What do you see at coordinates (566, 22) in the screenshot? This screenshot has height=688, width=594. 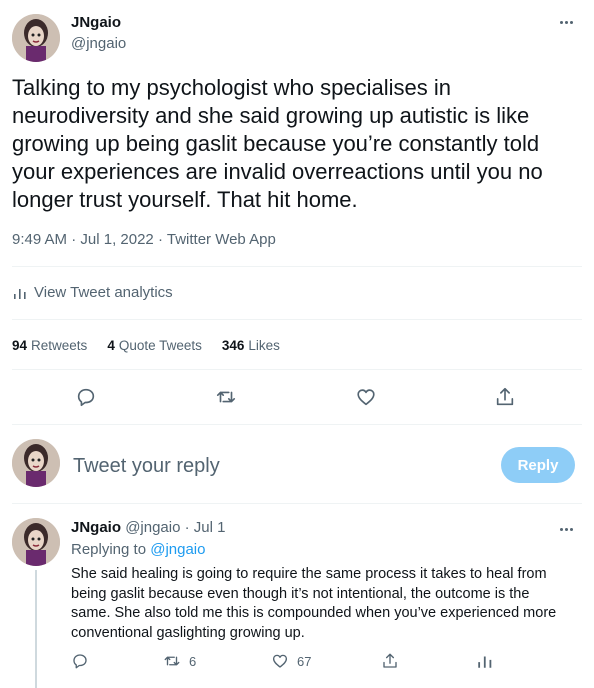 I see `more-icon` at bounding box center [566, 22].